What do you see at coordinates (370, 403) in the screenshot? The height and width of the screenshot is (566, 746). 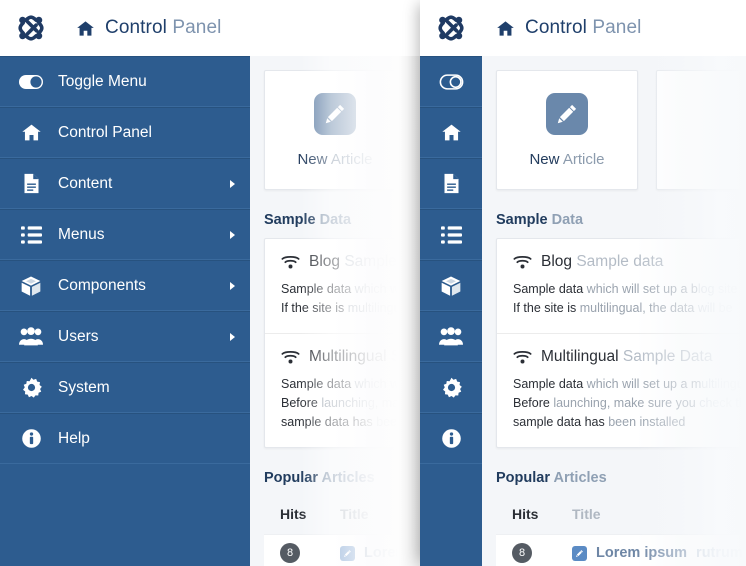 I see `text-mid: launching, make sure you` at bounding box center [370, 403].